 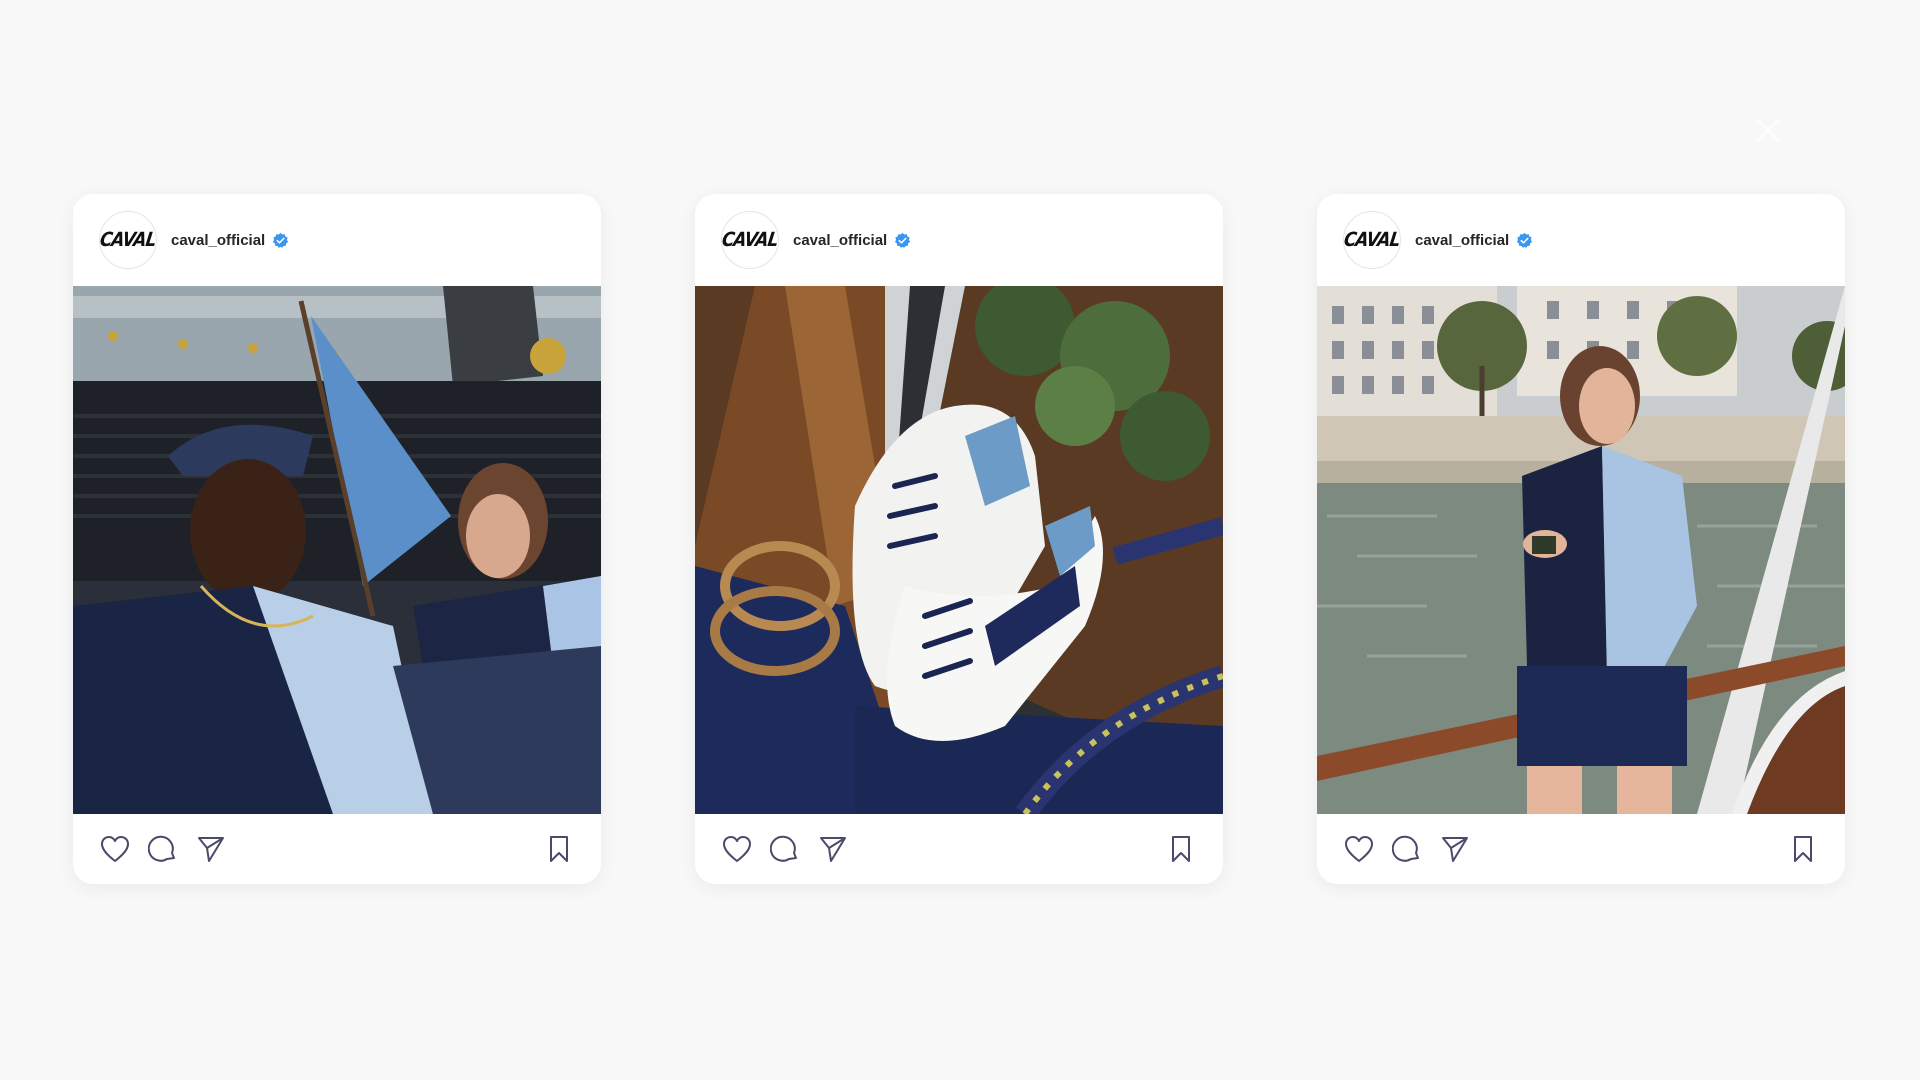 I want to click on photo-two-models-on-boat, so click(x=337, y=550).